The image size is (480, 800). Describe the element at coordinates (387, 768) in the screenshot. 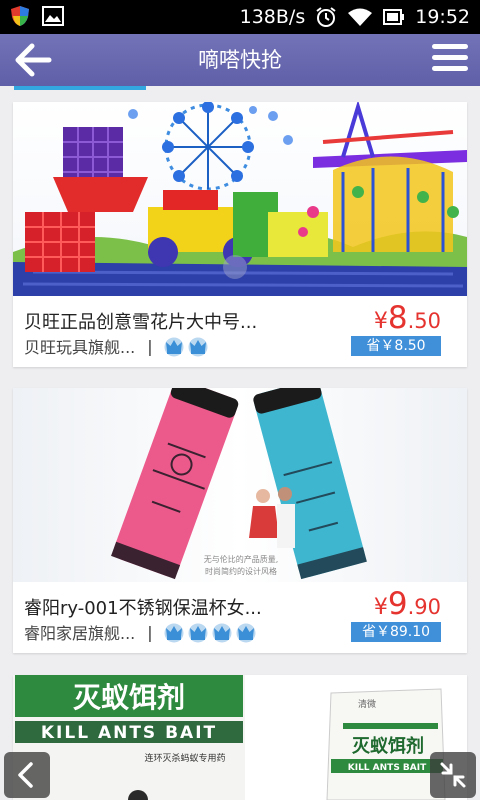

I see `box-english: KILL ANTS BAIT` at that location.